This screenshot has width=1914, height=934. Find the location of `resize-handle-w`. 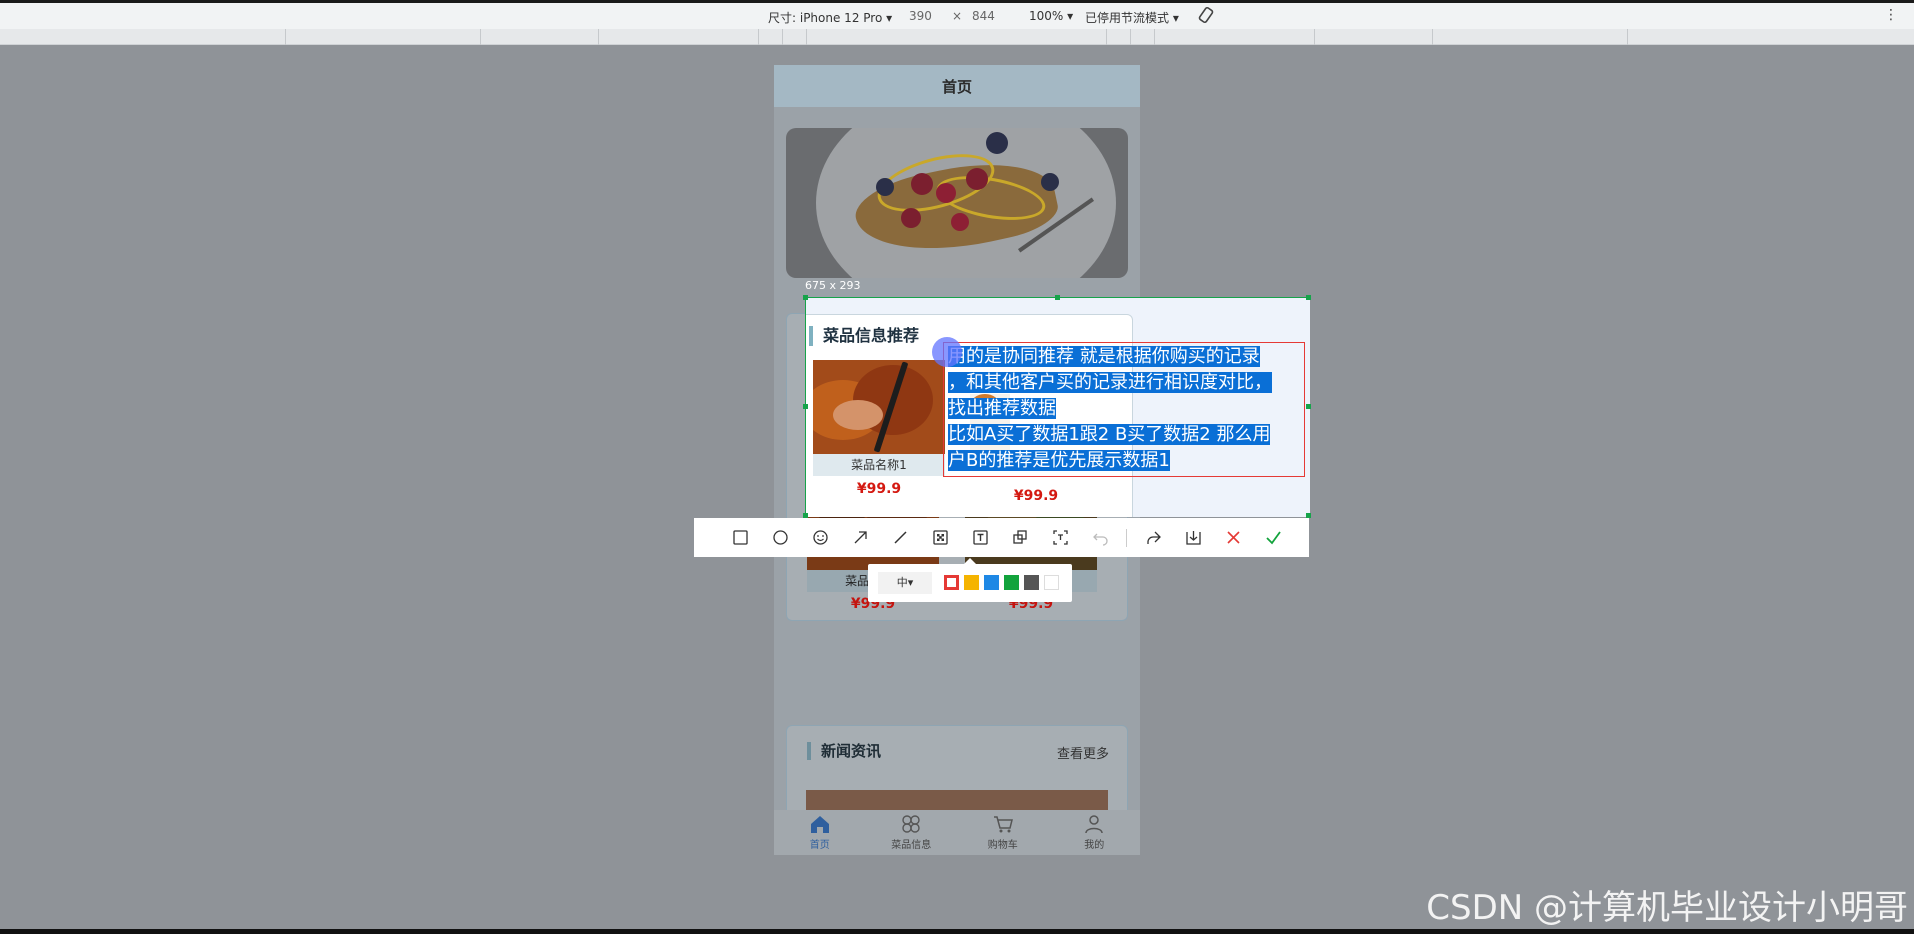

resize-handle-w is located at coordinates (805, 406).